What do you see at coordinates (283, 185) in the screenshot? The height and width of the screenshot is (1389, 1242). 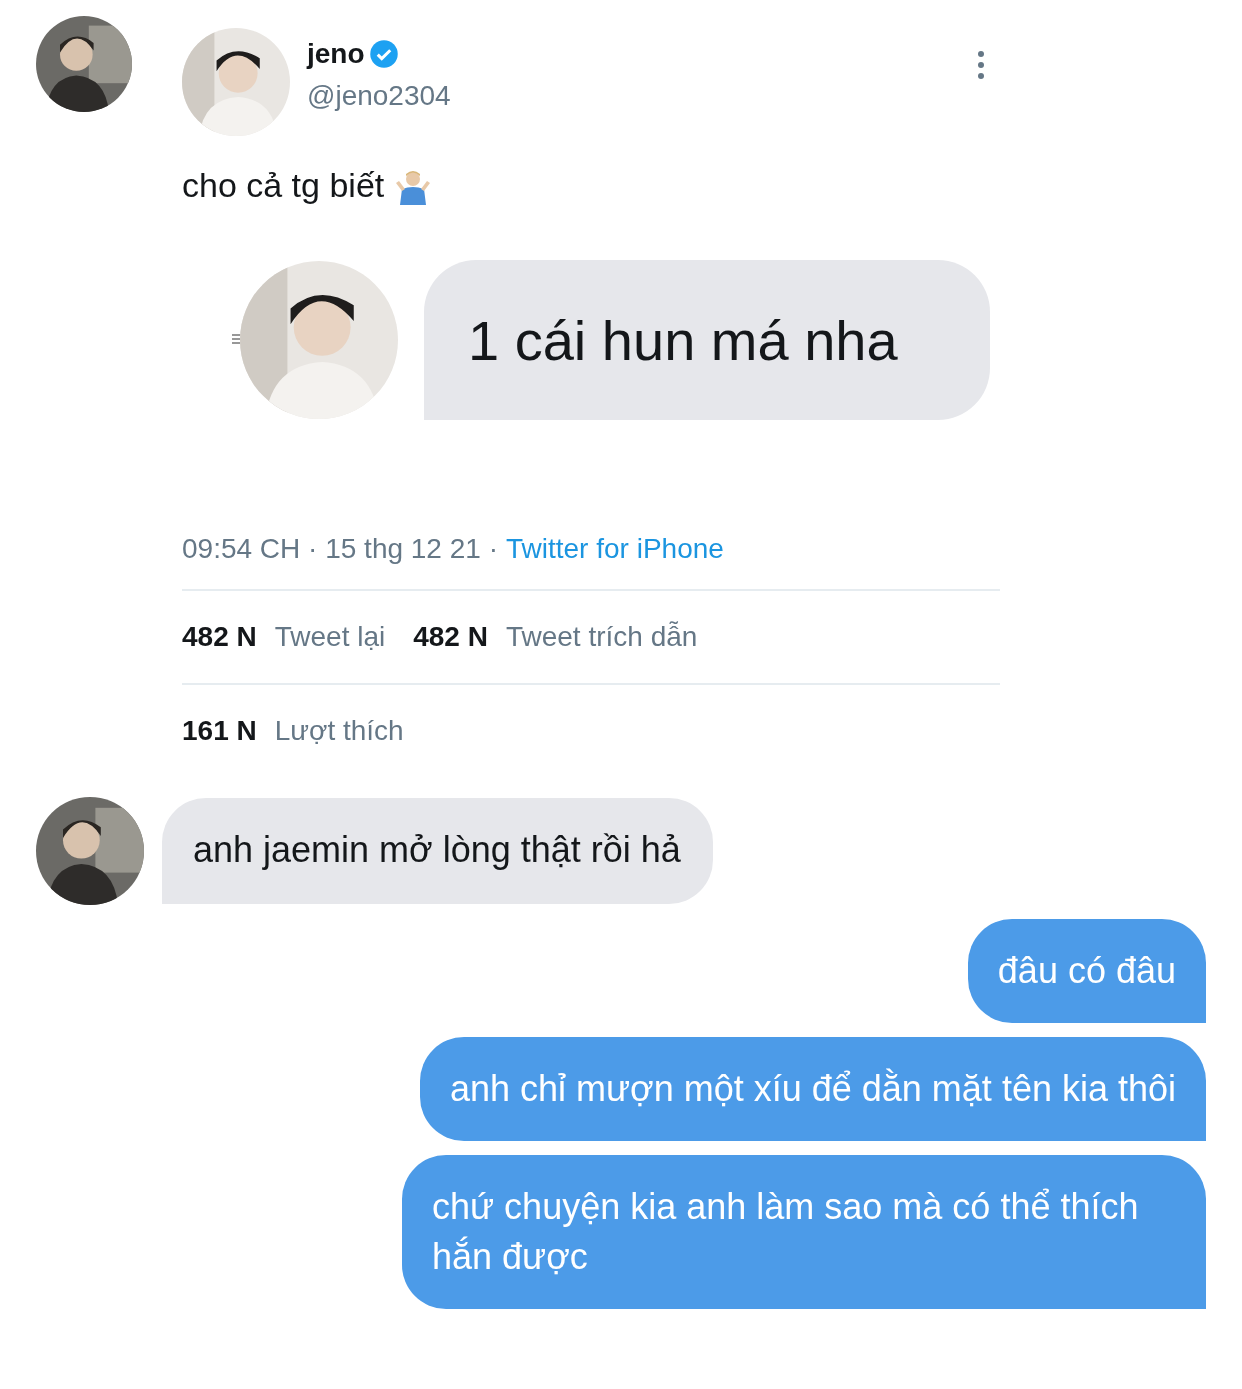 I see `tweet-text: cho cả tg biết` at bounding box center [283, 185].